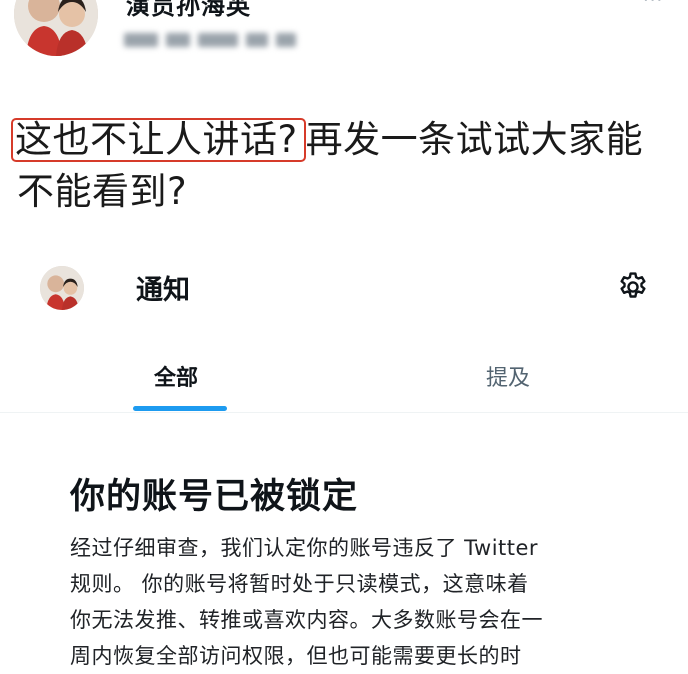 This screenshot has height=674, width=688. What do you see at coordinates (299, 584) in the screenshot?
I see `message-line: 规则。 你的账号将暂时处于只读模式，这意味着` at bounding box center [299, 584].